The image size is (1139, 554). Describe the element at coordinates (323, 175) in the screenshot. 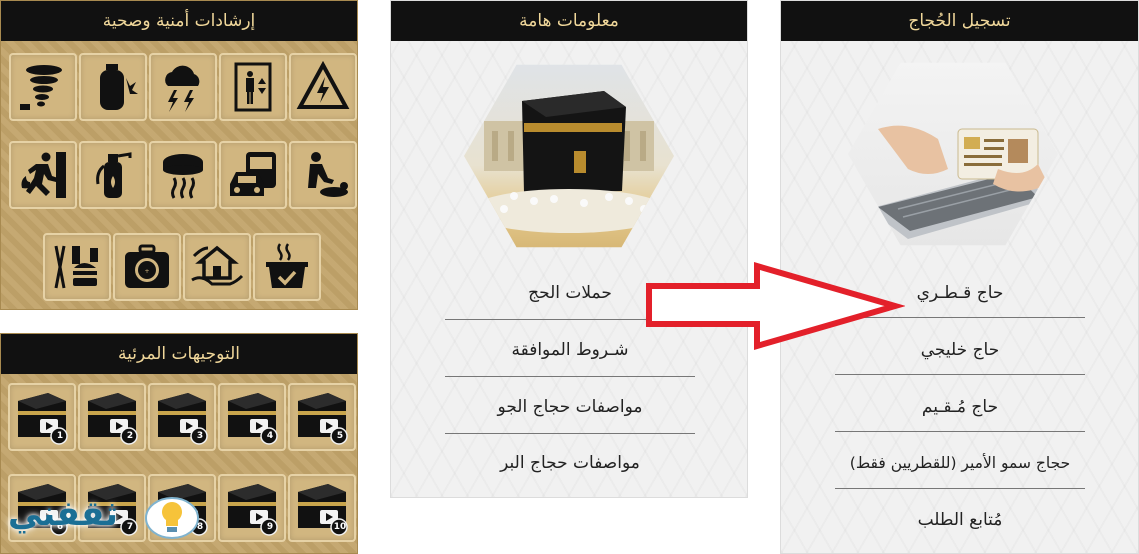

I see `cpr-icon` at that location.